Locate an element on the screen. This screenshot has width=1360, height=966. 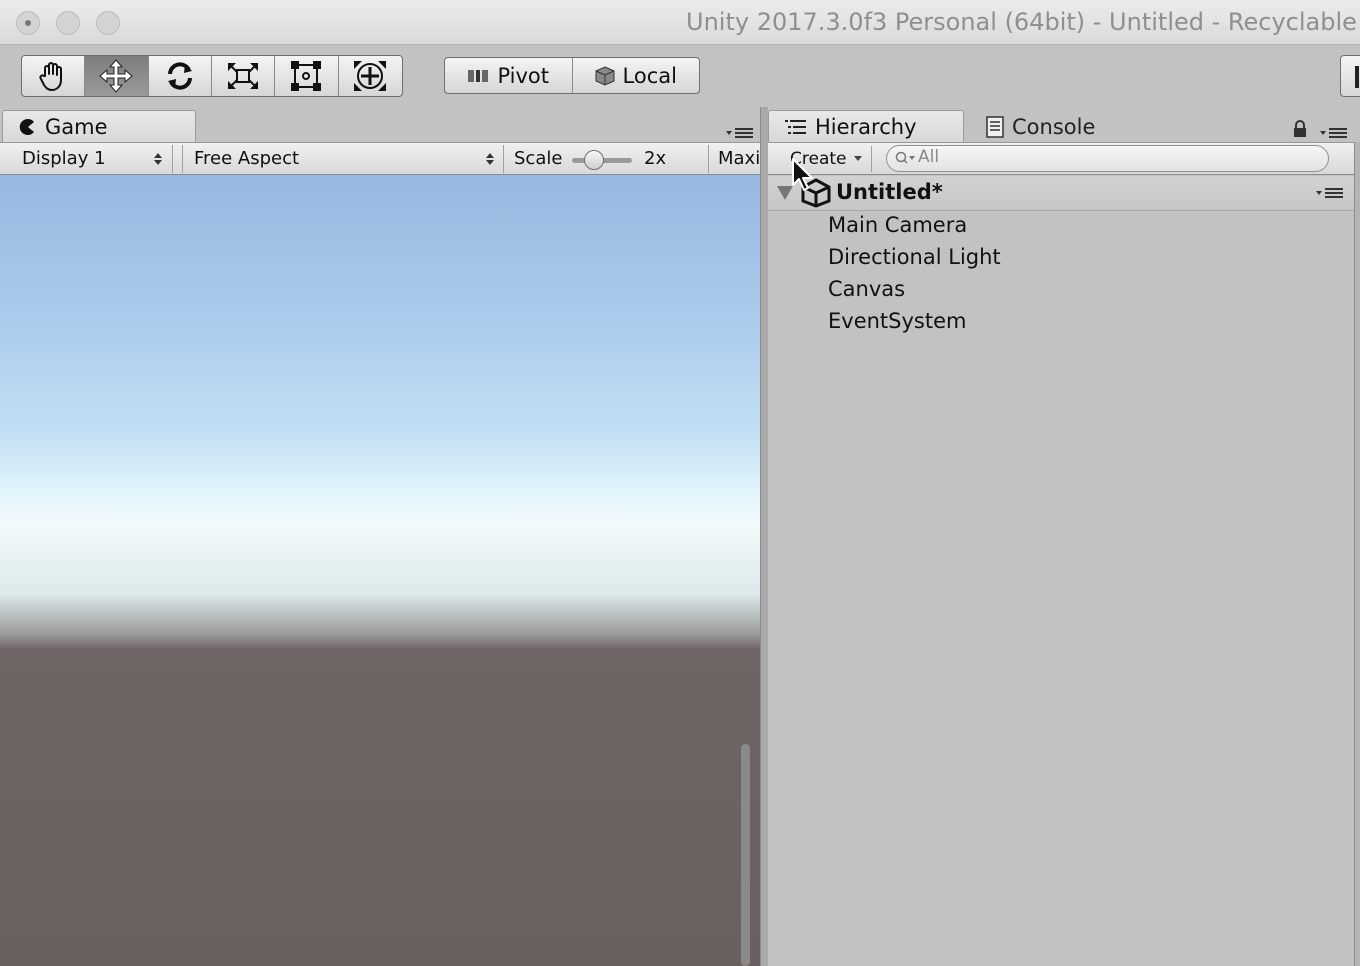
hierarchy-list-icon is located at coordinates (795, 127).